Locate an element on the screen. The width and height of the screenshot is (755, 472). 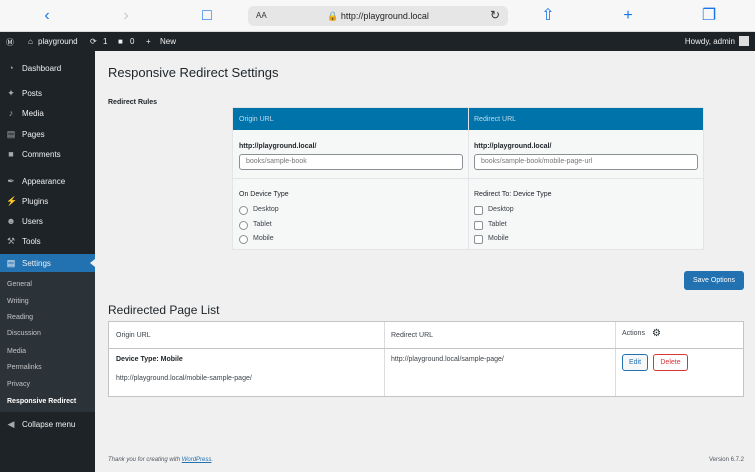
sidebar-item-tools: ⚒ Tools is located at coordinates (47, 241).